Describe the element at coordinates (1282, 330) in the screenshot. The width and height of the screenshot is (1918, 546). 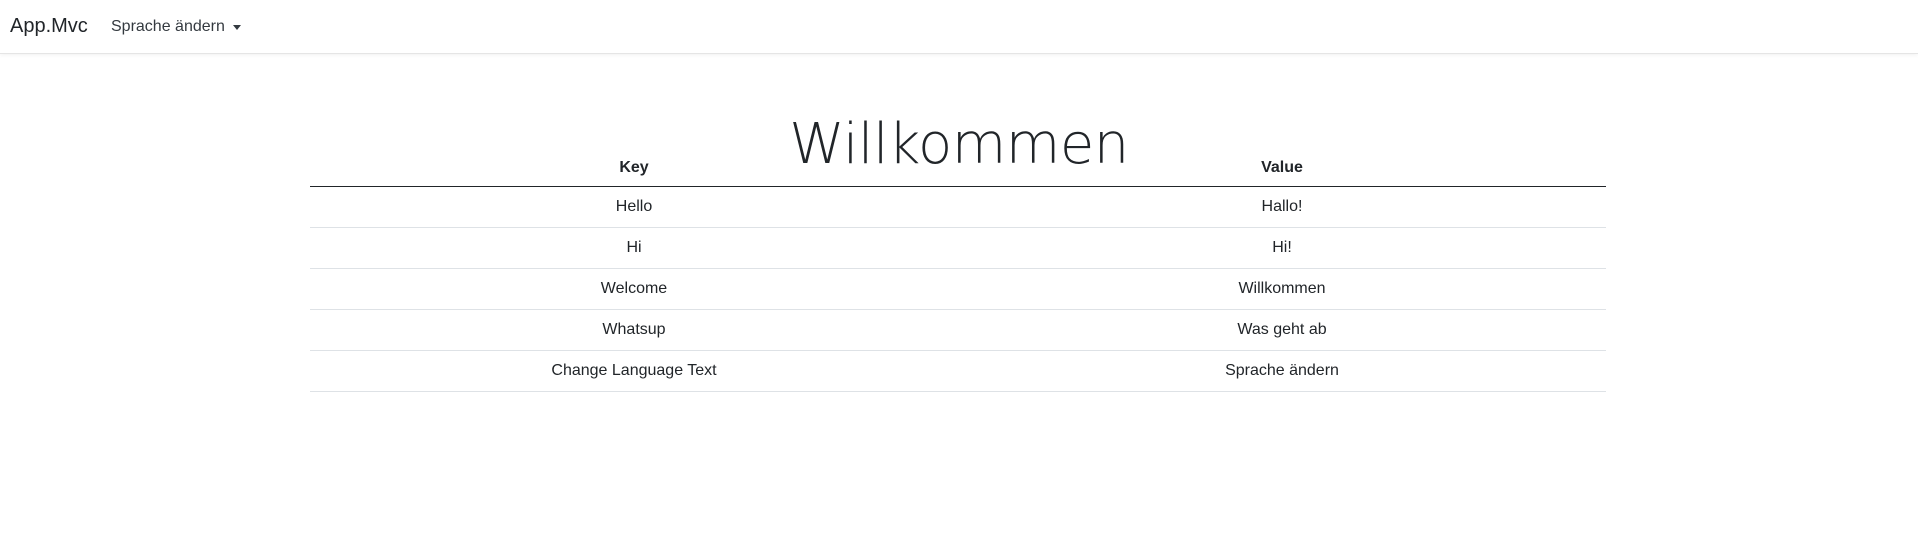
I see `table-cell-value: Was geht ab` at that location.